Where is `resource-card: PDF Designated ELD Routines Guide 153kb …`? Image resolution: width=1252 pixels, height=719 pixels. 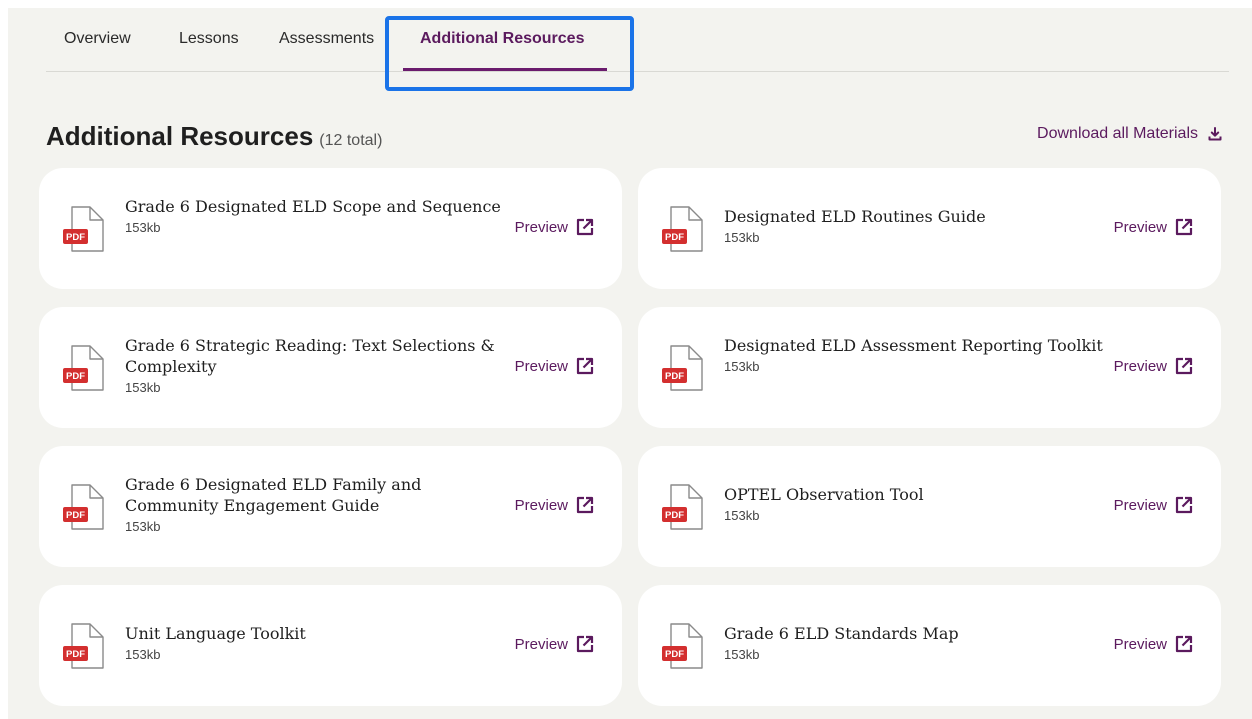
resource-card: PDF Designated ELD Routines Guide 153kb … is located at coordinates (929, 228).